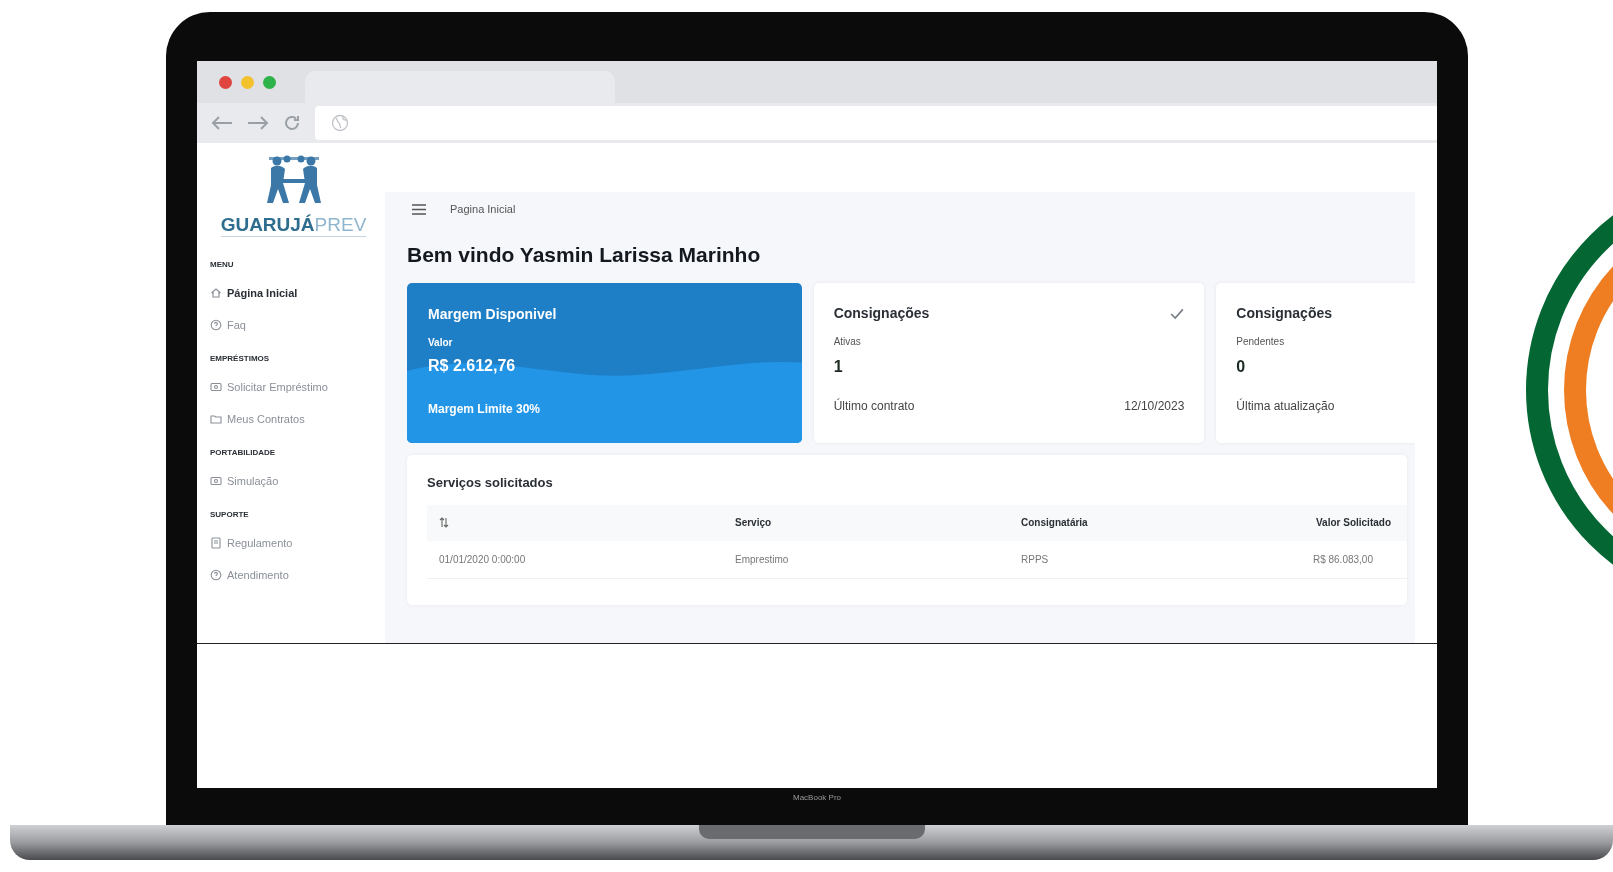  What do you see at coordinates (230, 515) in the screenshot?
I see `section-heading: SUPORTE` at bounding box center [230, 515].